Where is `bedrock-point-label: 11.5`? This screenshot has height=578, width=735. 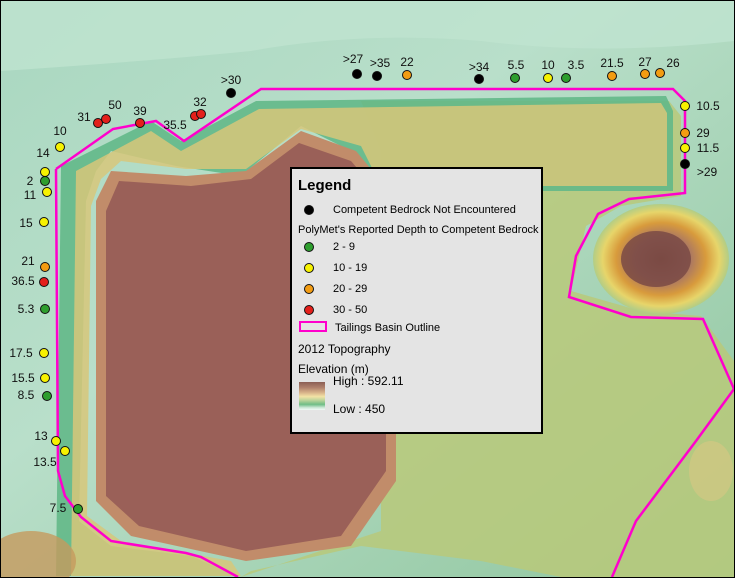
bedrock-point-label: 11.5 is located at coordinates (708, 148).